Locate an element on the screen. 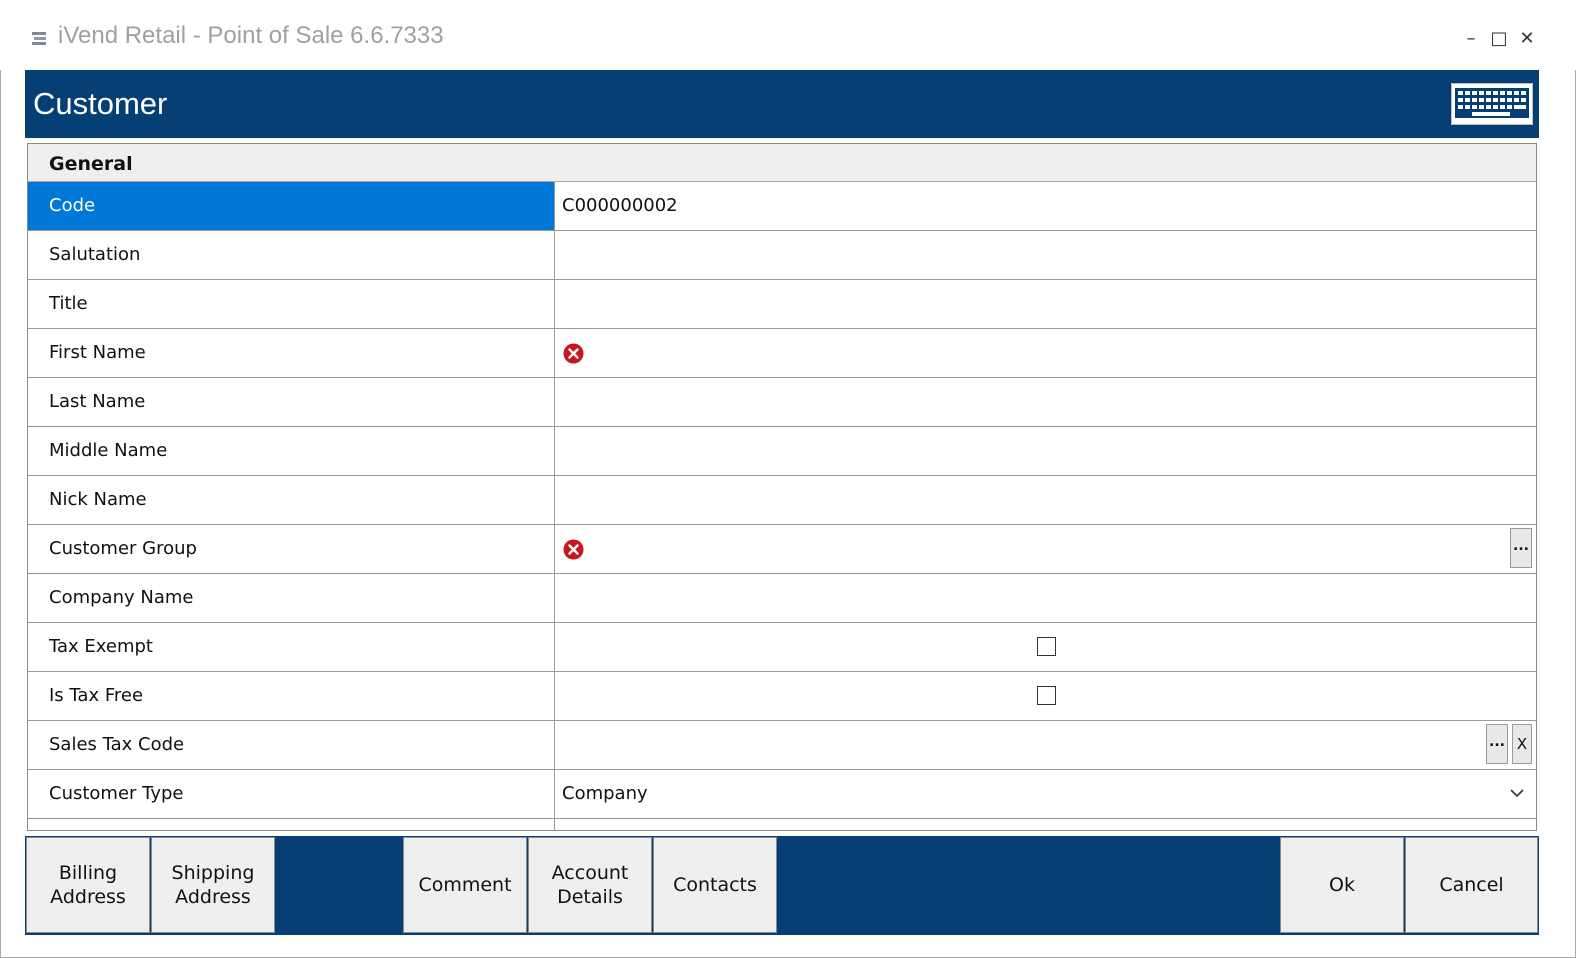 The image size is (1576, 958). customer-type-value: Company is located at coordinates (605, 793).